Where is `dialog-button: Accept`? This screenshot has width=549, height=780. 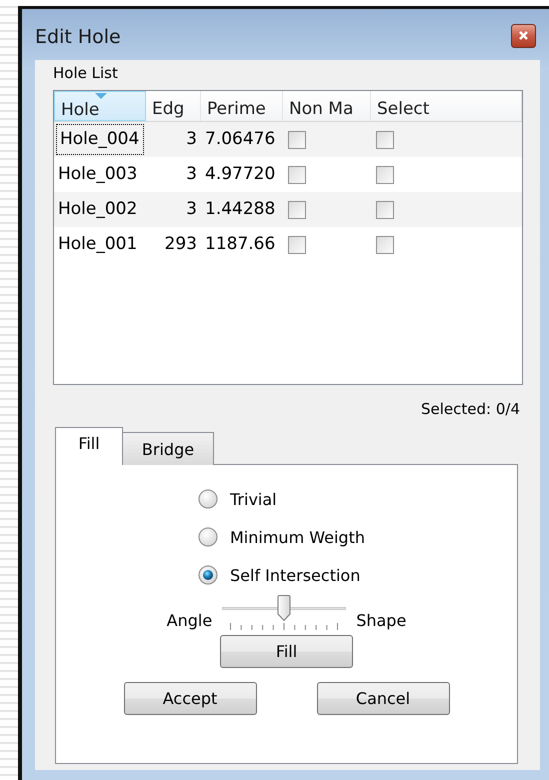
dialog-button: Accept is located at coordinates (190, 698).